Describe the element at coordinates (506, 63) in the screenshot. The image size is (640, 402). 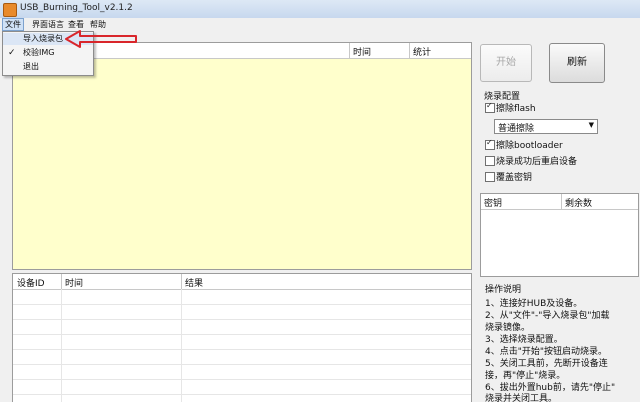
I see `start-button: 开始` at that location.